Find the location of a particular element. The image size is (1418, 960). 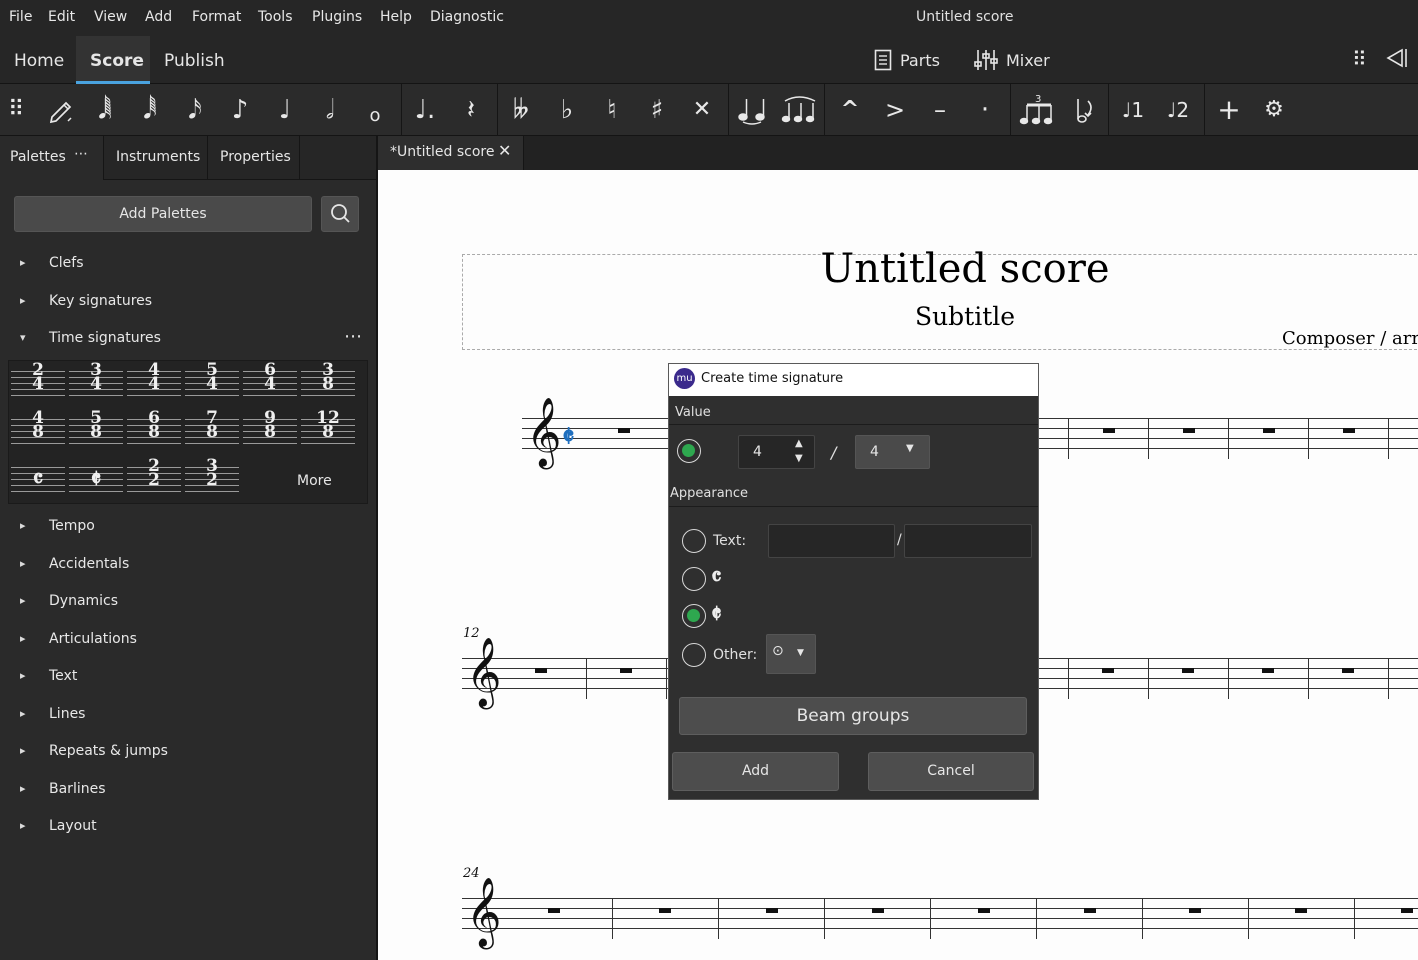

palette-search-button is located at coordinates (340, 214).